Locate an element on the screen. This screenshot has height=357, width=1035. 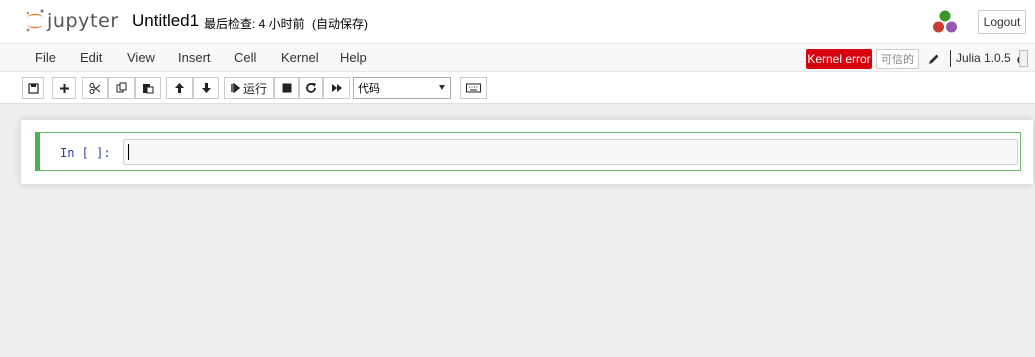
cell-type-value: 代码 is located at coordinates (369, 89).